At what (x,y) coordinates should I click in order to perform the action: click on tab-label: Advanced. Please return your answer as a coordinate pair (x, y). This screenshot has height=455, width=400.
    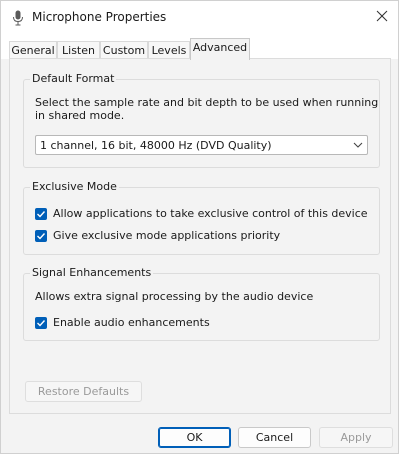
    Looking at the image, I should click on (220, 47).